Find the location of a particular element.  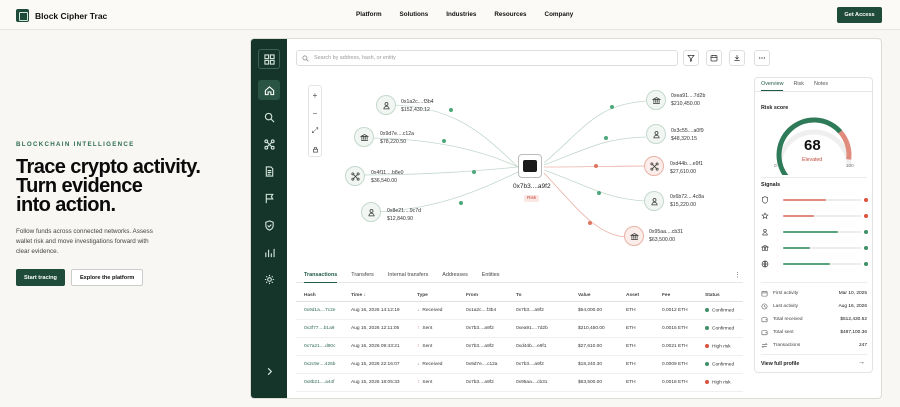

col-fee: Fee is located at coordinates (666, 295).